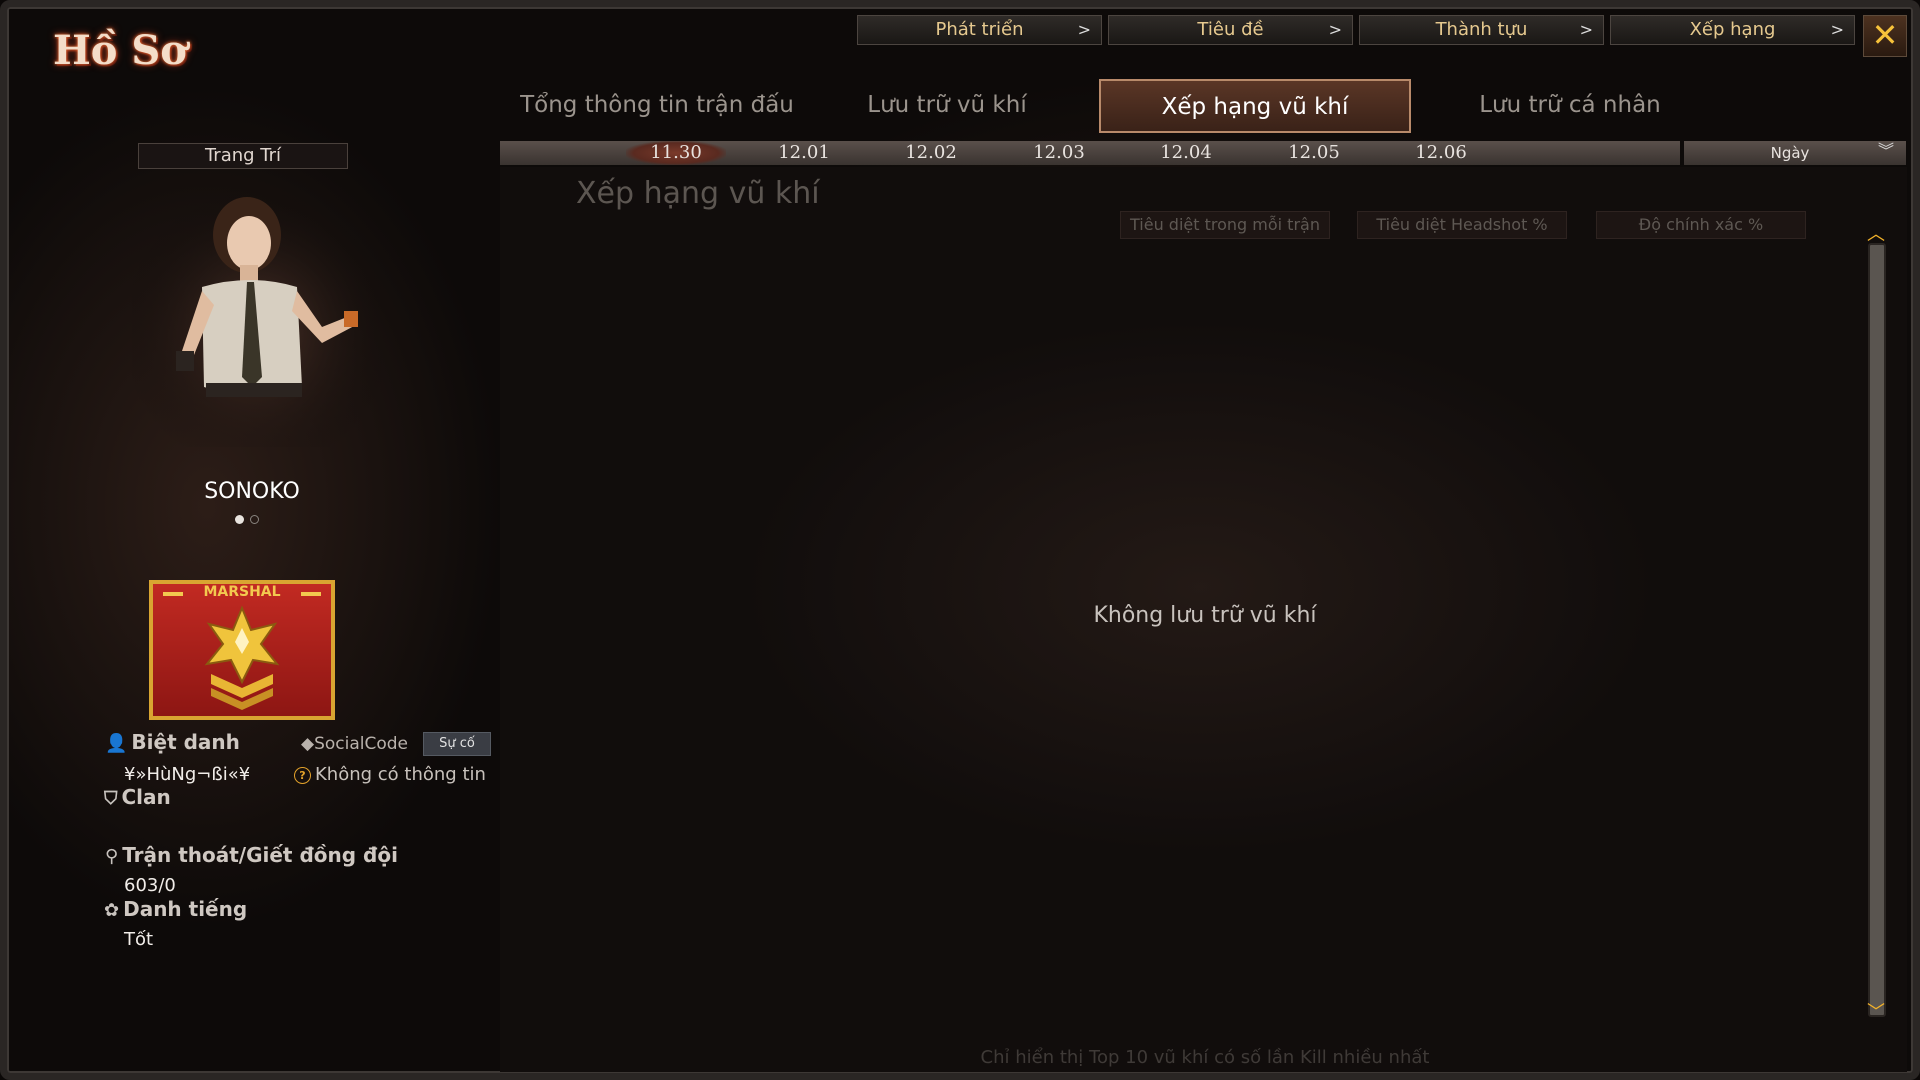 The width and height of the screenshot is (1920, 1080). What do you see at coordinates (116, 743) in the screenshot?
I see `user-icon: 👤` at bounding box center [116, 743].